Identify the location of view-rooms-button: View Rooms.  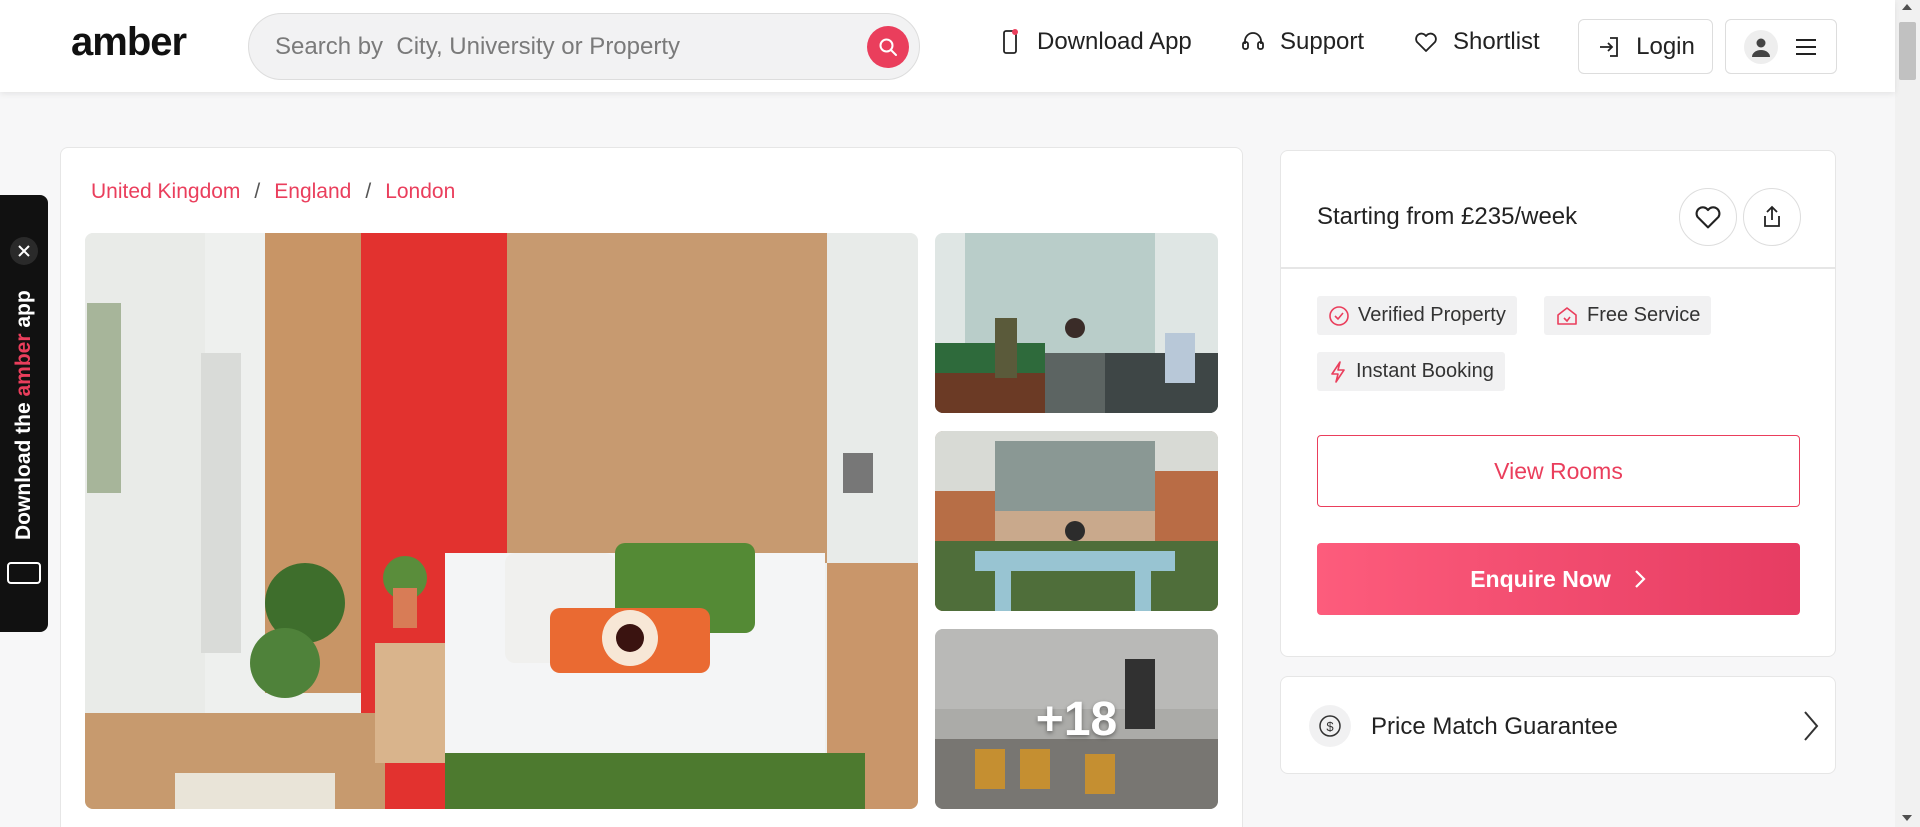
(1558, 471).